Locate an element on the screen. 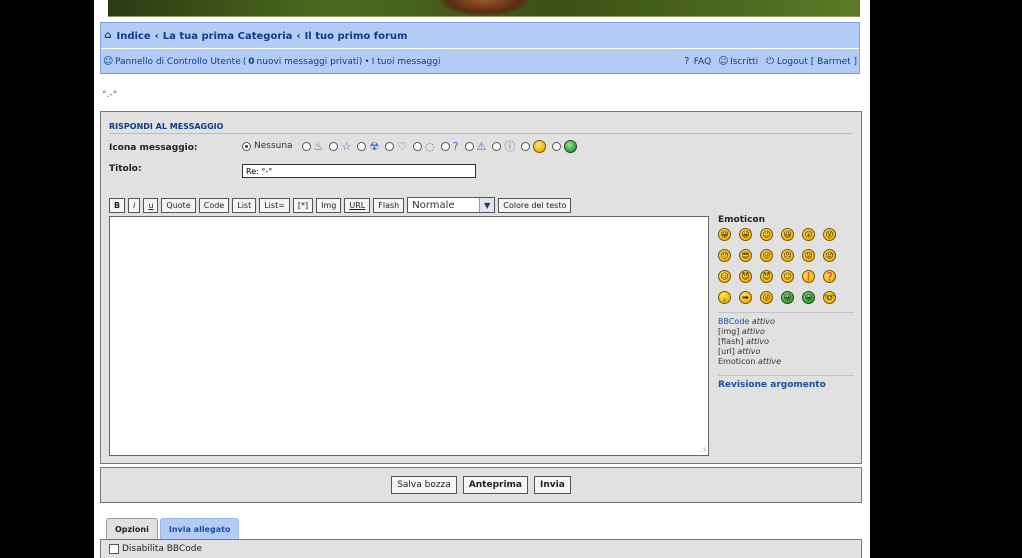  url-button: URL is located at coordinates (357, 205).